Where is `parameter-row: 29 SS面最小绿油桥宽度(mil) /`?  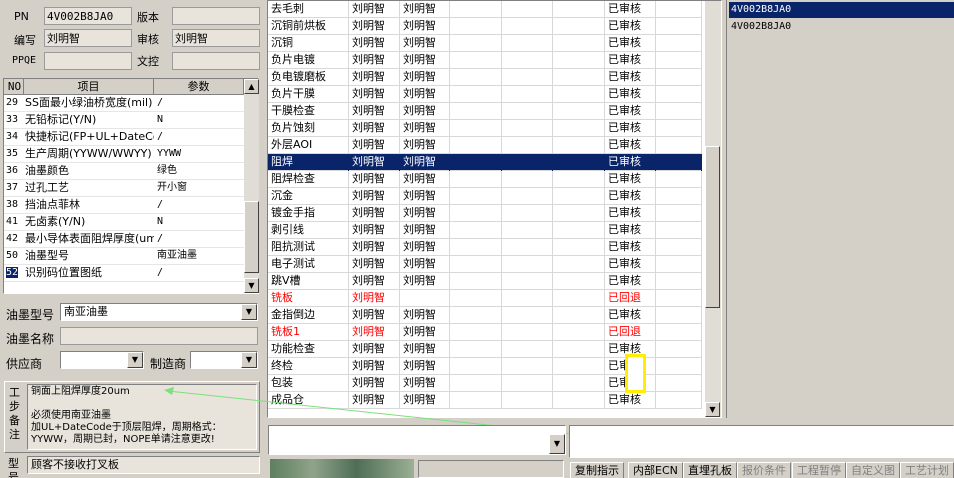
parameter-row: 29 SS面最小绿油桥宽度(mil) / is located at coordinates (124, 103).